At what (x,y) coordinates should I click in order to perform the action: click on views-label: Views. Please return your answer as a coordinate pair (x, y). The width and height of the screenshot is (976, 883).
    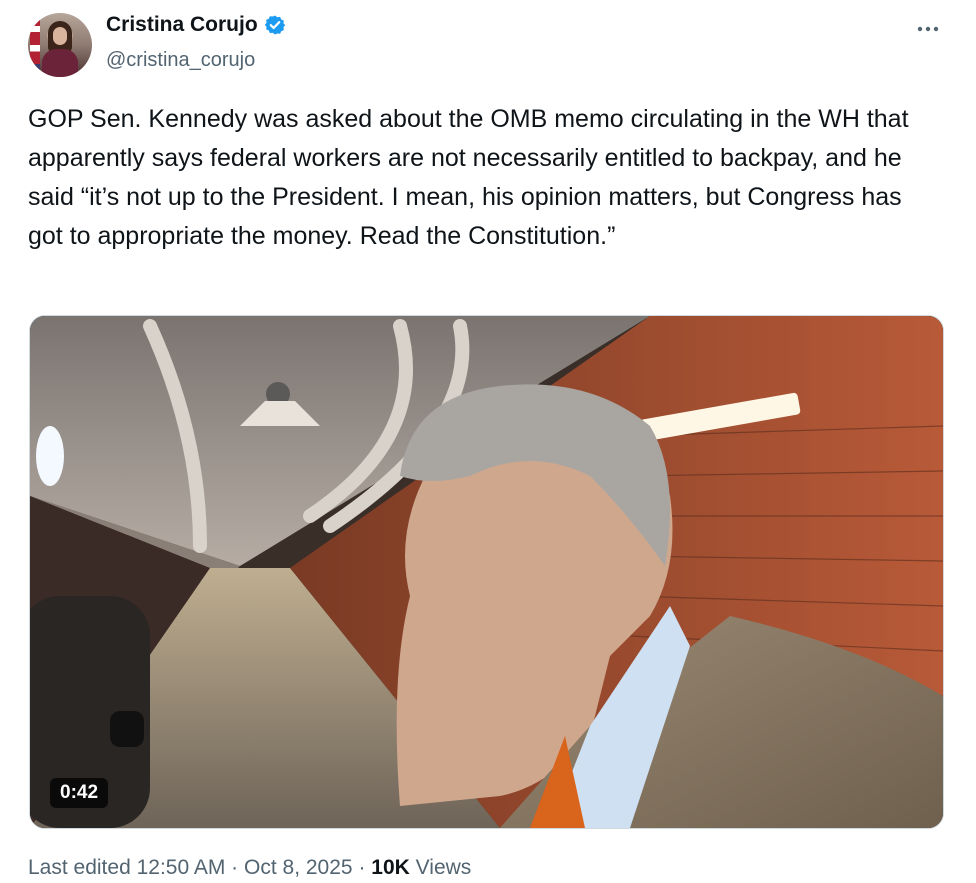
    Looking at the image, I should click on (443, 867).